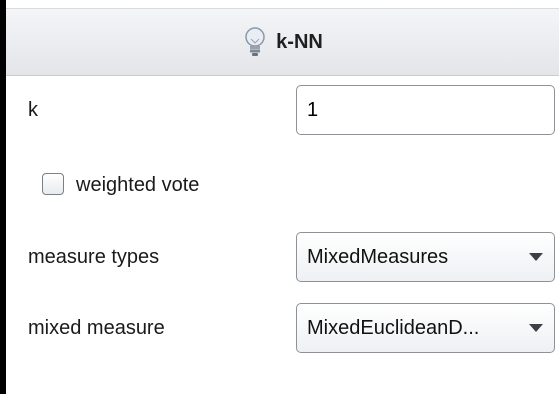 The height and width of the screenshot is (394, 559). I want to click on measure-types-select: MixedMeasures, so click(425, 257).